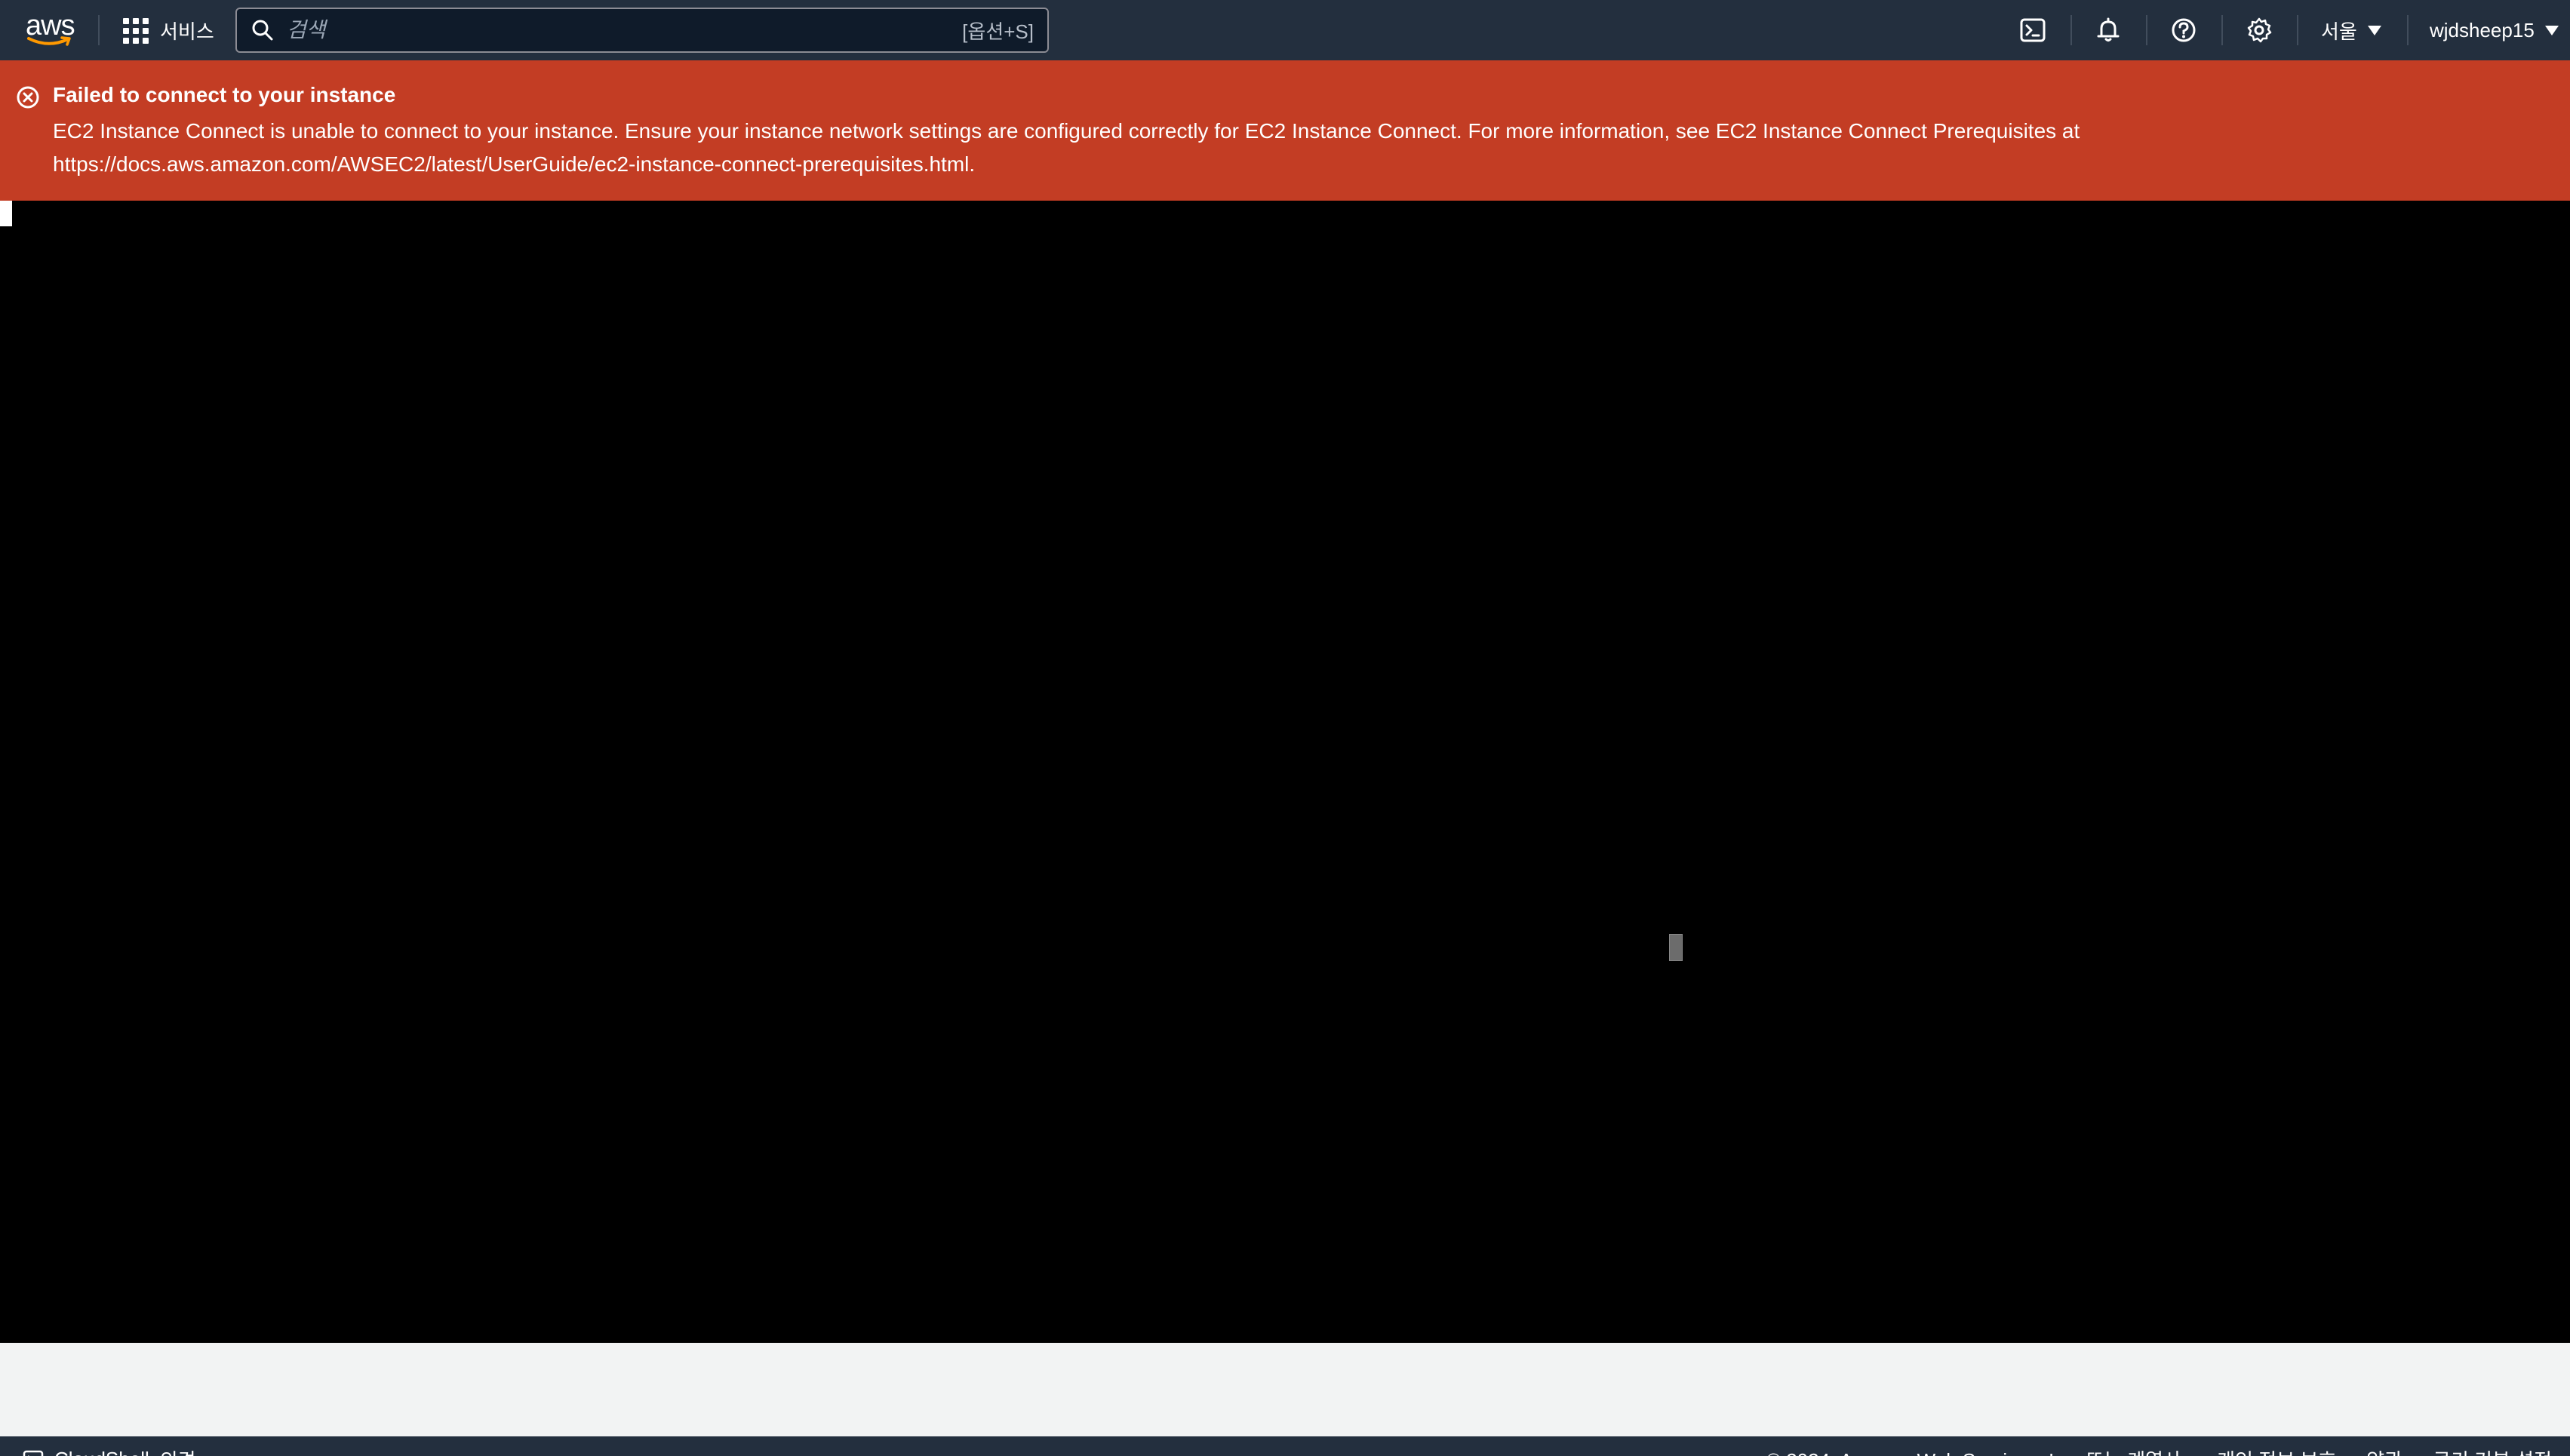 Image resolution: width=2570 pixels, height=1456 pixels. I want to click on footer-feedback-link: 의견, so click(178, 1450).